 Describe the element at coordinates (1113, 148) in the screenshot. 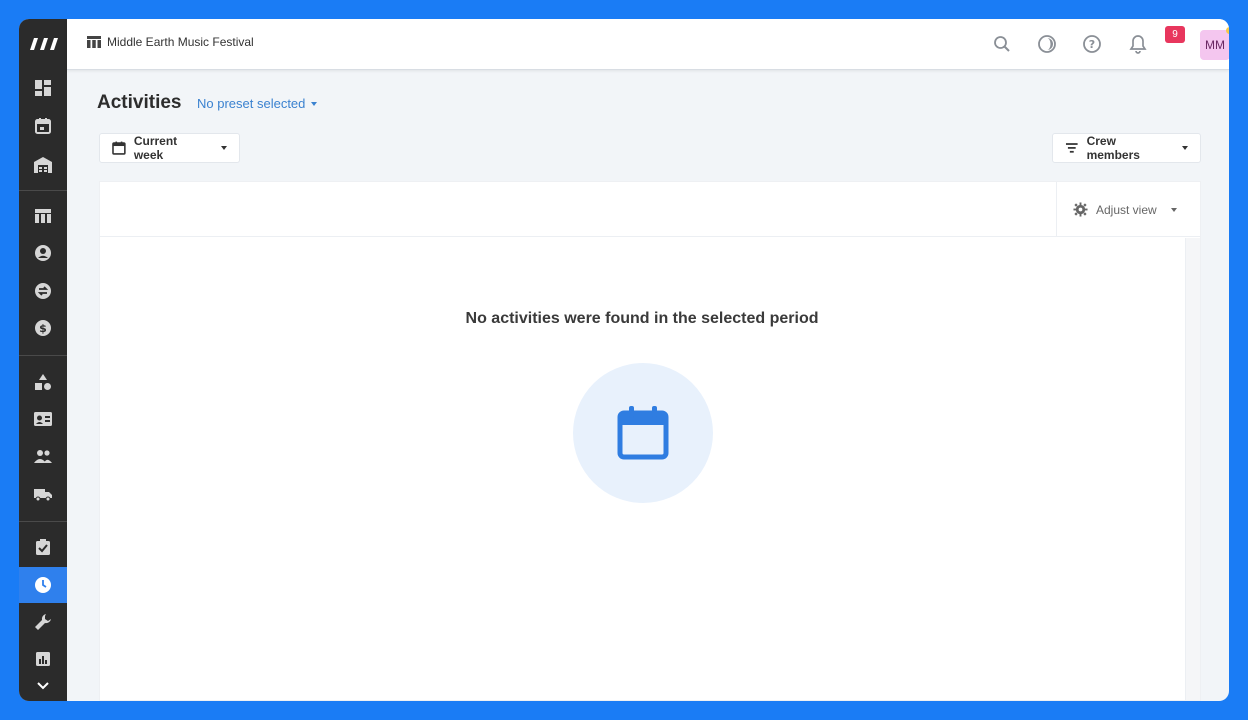

I see `filter-label: Crew members` at that location.